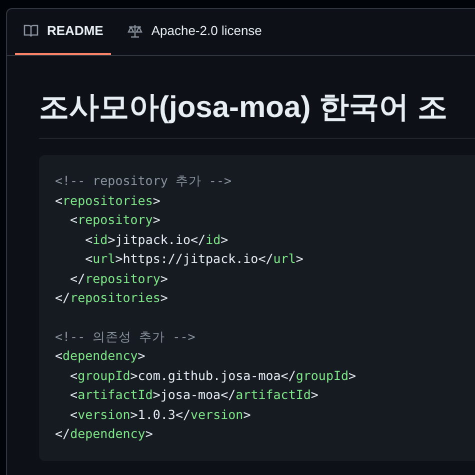 This screenshot has width=475, height=475. Describe the element at coordinates (104, 434) in the screenshot. I see `code-line: </dependency>` at that location.